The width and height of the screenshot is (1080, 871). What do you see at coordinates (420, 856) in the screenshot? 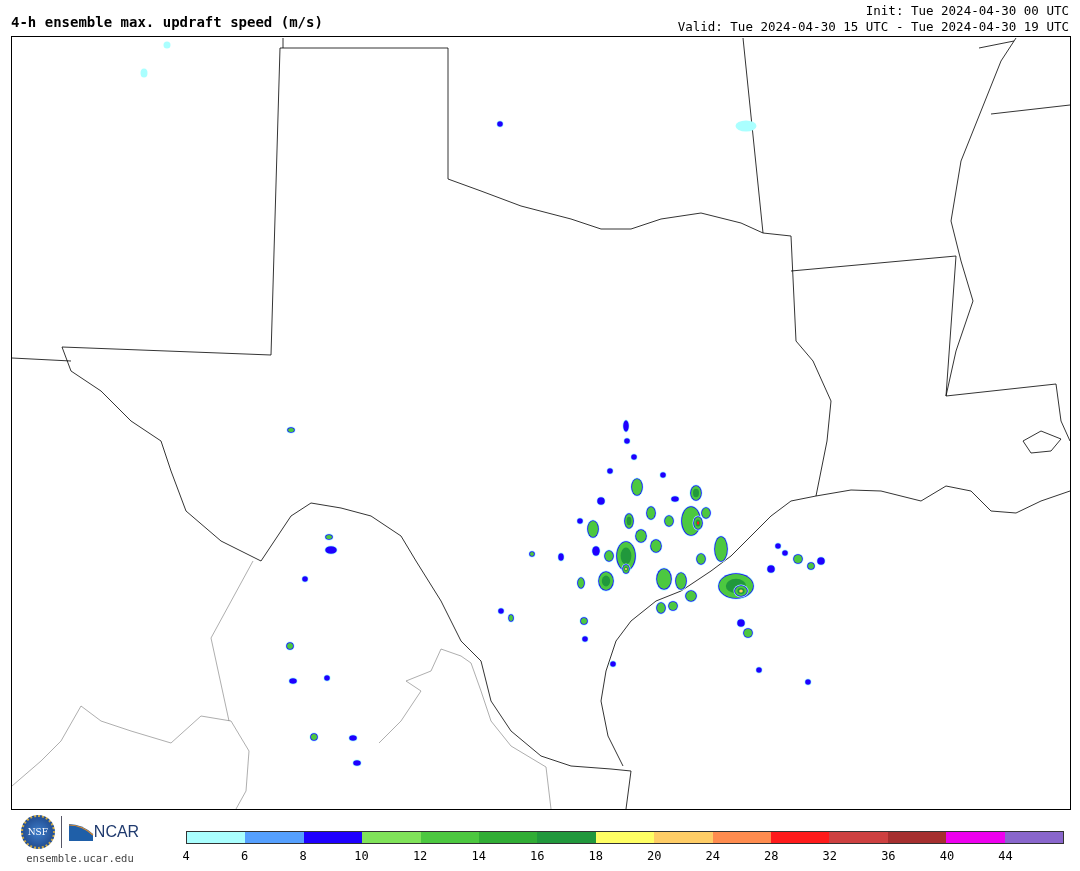
I see `tick-label: 12` at bounding box center [420, 856].